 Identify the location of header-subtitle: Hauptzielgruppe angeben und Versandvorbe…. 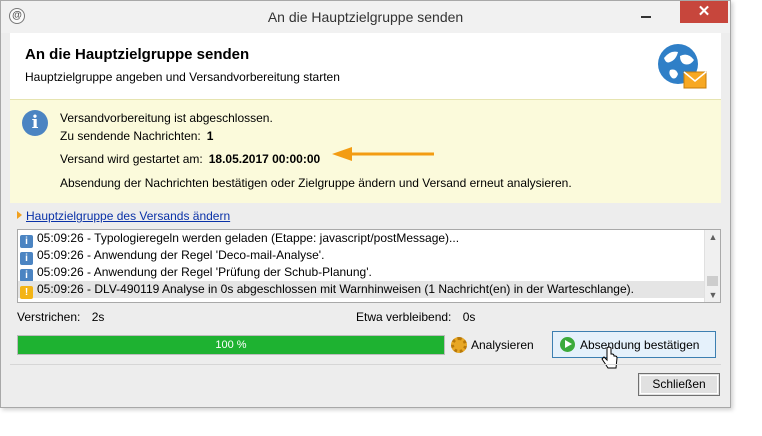
(182, 77).